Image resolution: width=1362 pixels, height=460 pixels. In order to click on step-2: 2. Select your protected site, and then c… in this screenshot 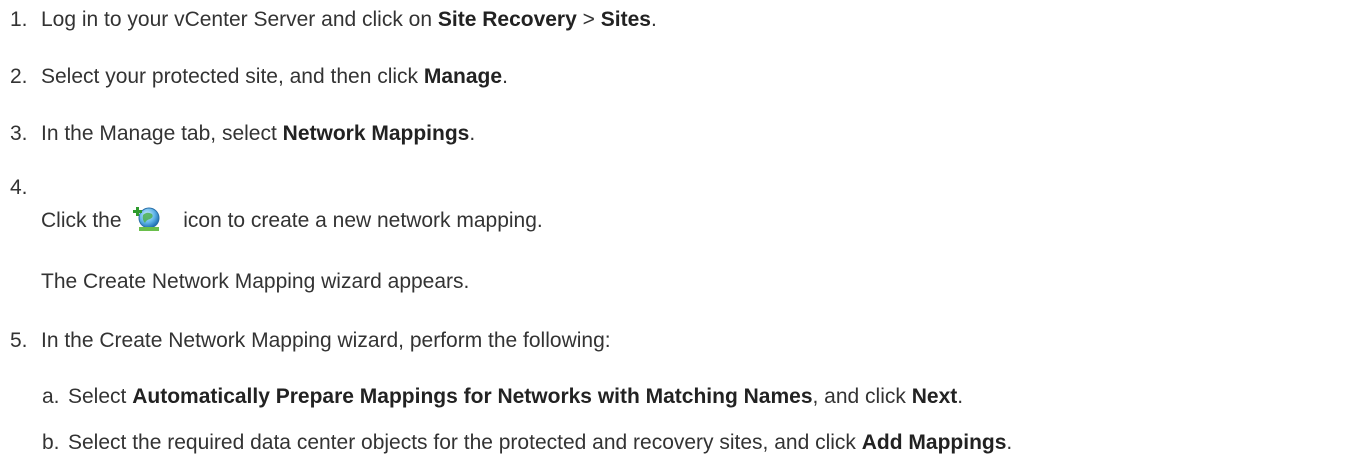, I will do `click(259, 76)`.